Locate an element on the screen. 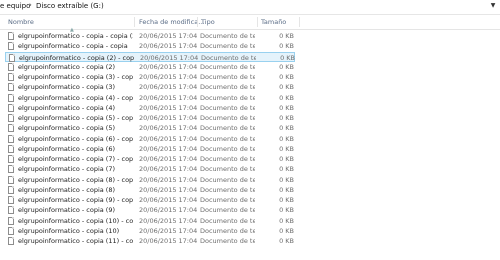 The image size is (500, 260). column-header-type: Tipo is located at coordinates (228, 22).